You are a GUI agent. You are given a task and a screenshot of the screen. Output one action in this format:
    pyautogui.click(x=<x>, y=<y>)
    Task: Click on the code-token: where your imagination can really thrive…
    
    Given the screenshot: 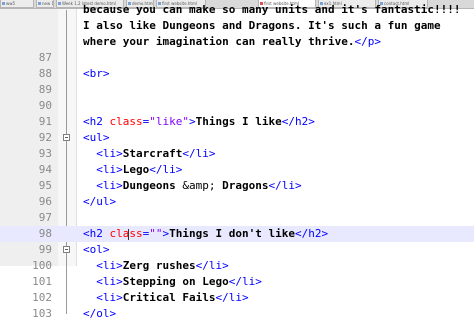 What is the action you would take?
    pyautogui.click(x=219, y=41)
    